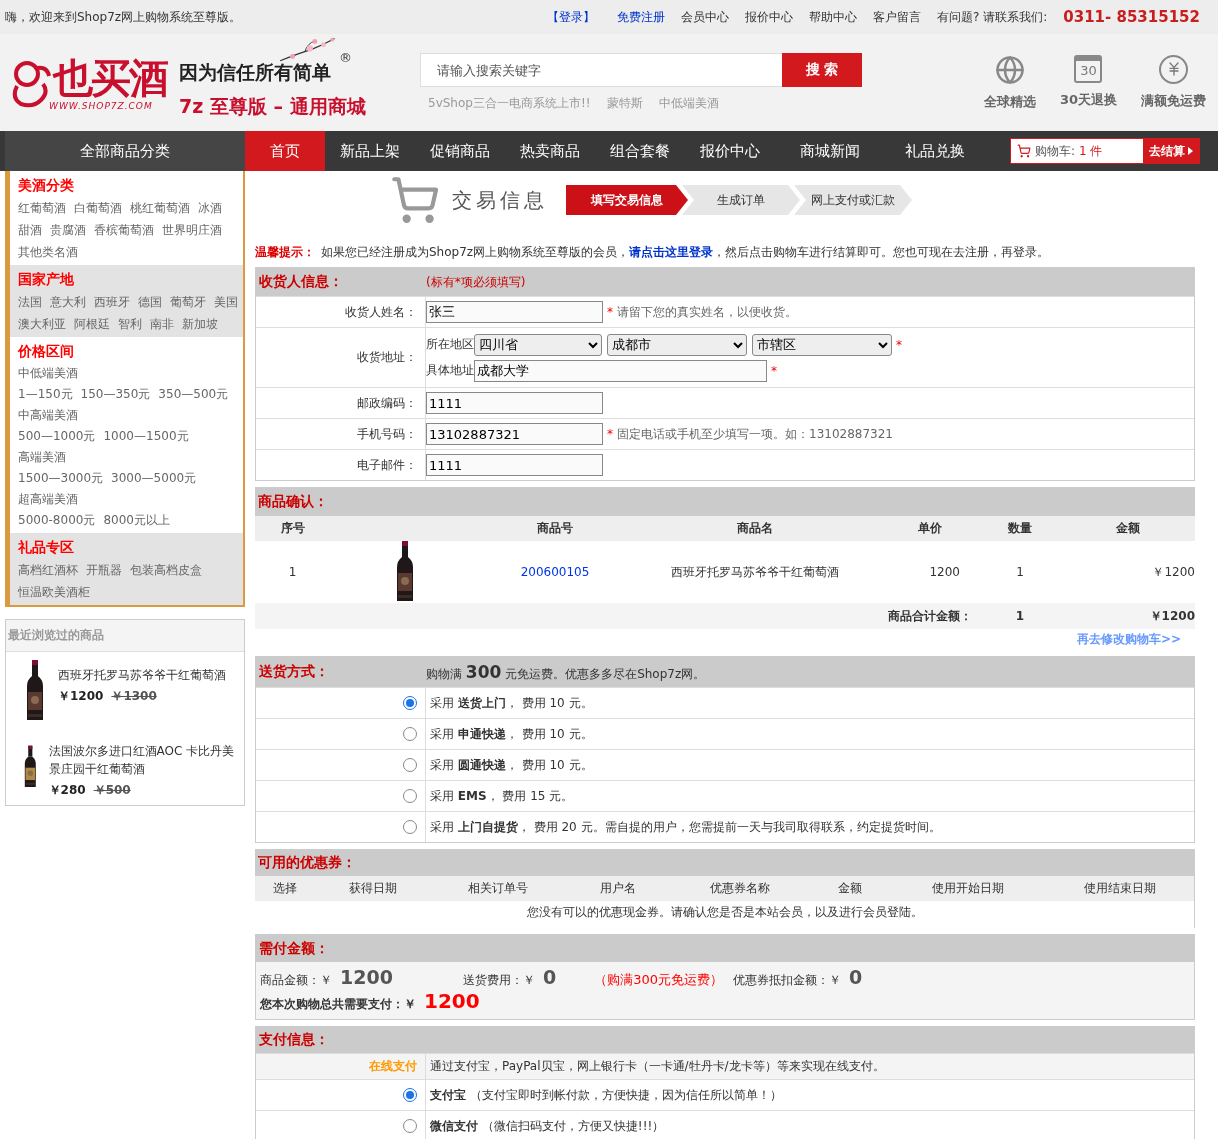  What do you see at coordinates (833, 17) in the screenshot?
I see `top-link: 帮助中心` at bounding box center [833, 17].